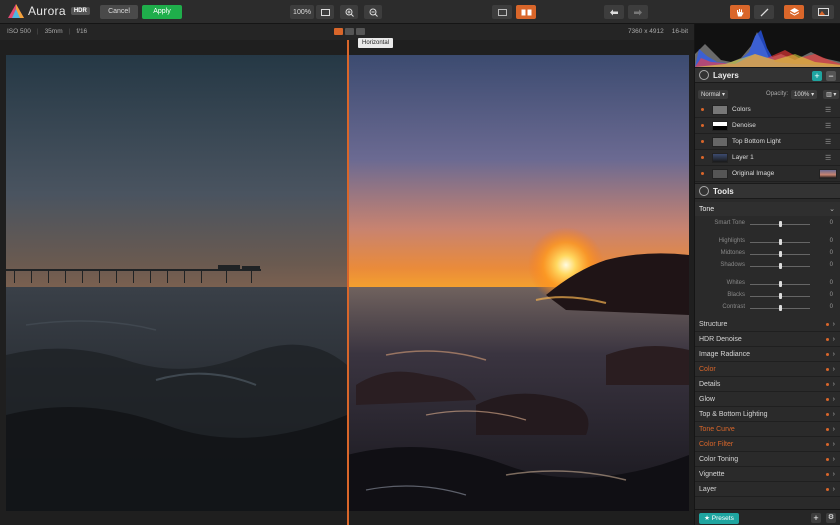 This screenshot has width=840, height=525. Describe the element at coordinates (716, 444) in the screenshot. I see `filter-name: Color Filter` at that location.